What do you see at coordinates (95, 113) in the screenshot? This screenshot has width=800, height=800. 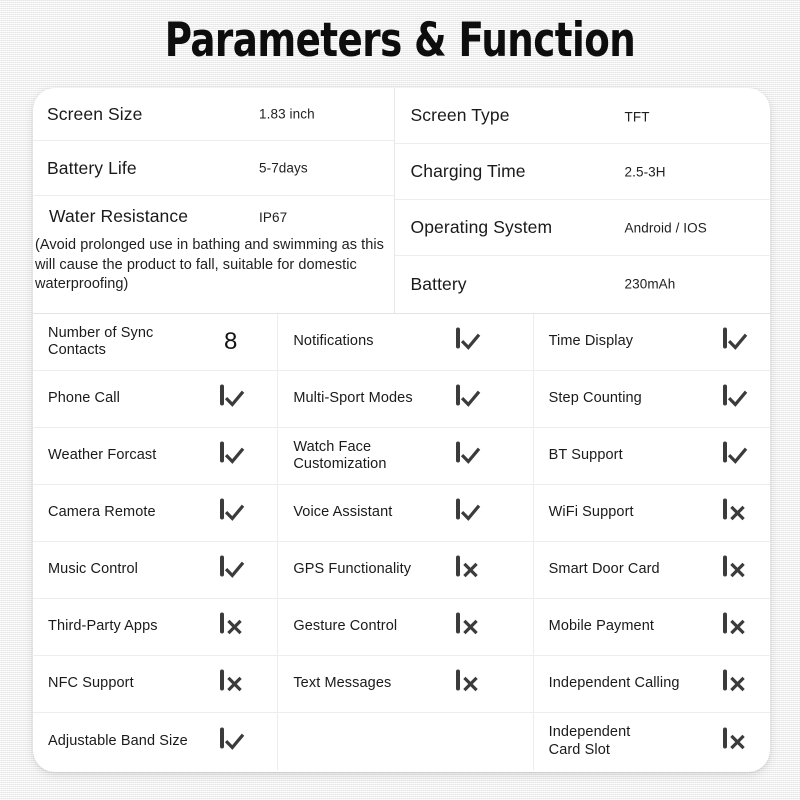 I see `spec-label: Screen Size` at bounding box center [95, 113].